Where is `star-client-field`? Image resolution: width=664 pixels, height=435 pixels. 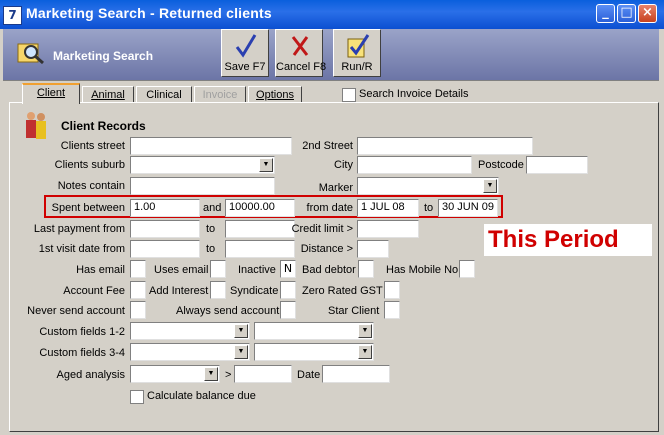 star-client-field is located at coordinates (392, 310).